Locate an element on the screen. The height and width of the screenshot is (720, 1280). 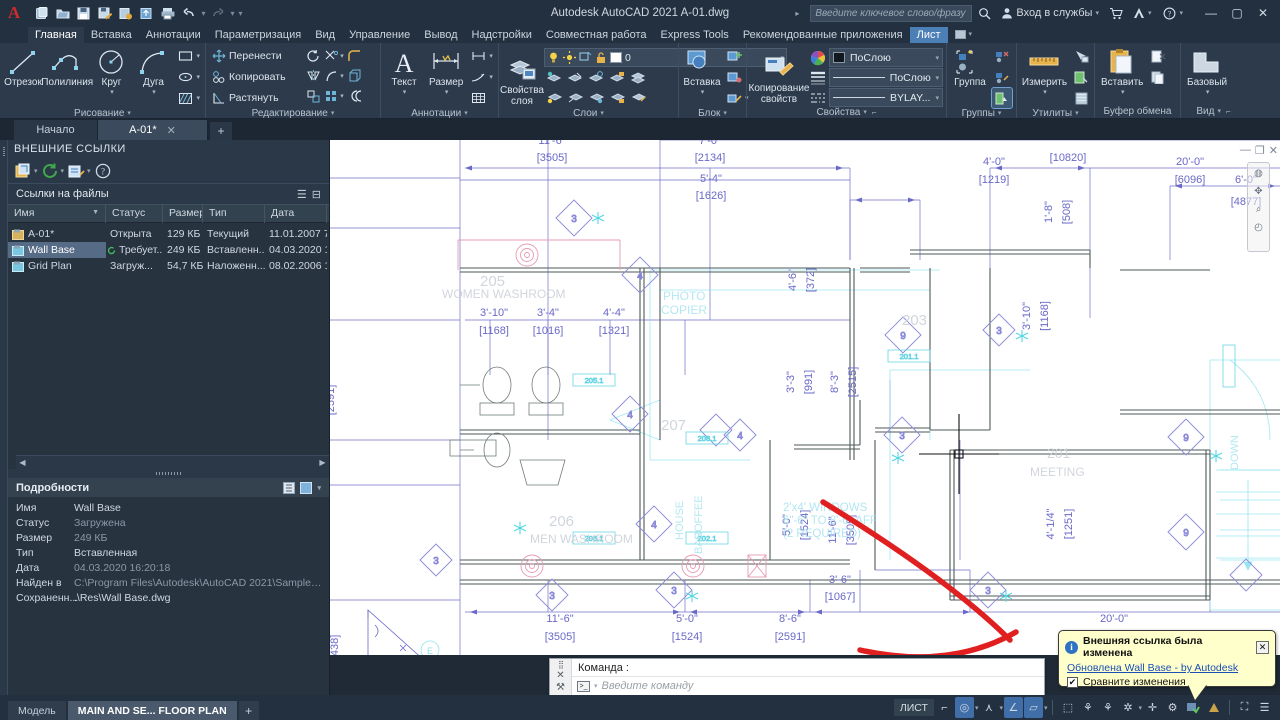
zoom-icon: ⌕ is located at coordinates (1259, 209).